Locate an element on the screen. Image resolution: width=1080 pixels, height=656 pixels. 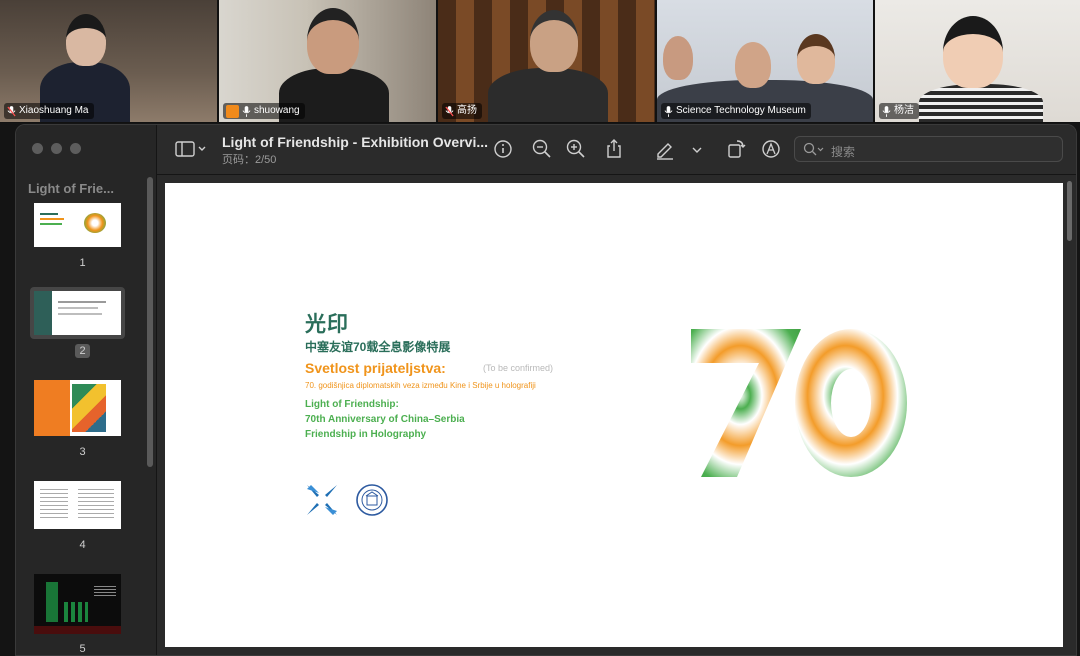
participant-name: Science Technology Museum is located at coordinates (741, 110).